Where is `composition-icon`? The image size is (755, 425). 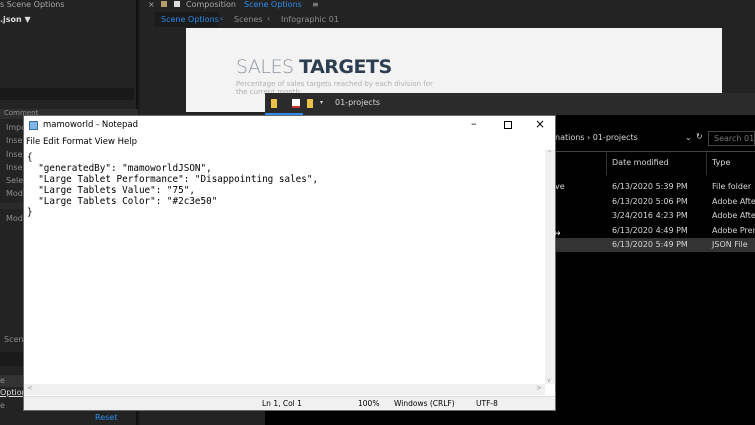 composition-icon is located at coordinates (164, 4).